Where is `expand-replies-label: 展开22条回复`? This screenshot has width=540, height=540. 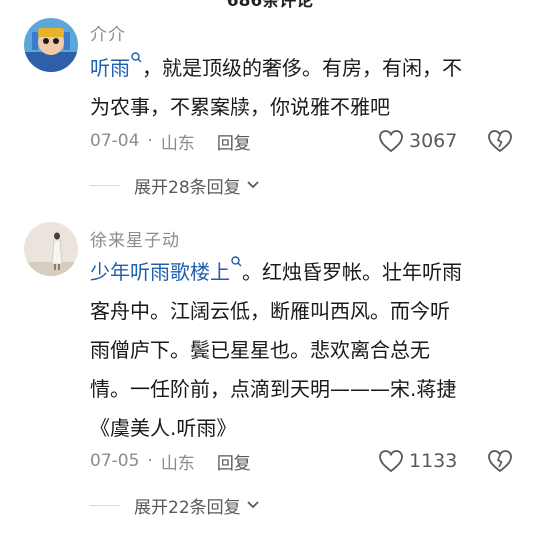 expand-replies-label: 展开22条回复 is located at coordinates (187, 507).